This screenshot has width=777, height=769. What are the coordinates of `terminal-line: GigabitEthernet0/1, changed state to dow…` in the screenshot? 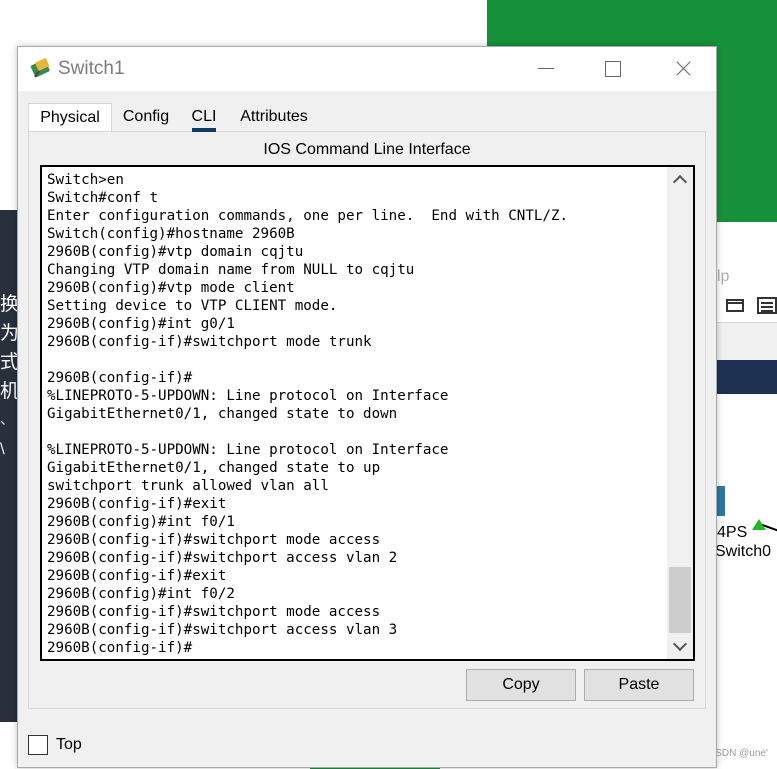 It's located at (222, 414).